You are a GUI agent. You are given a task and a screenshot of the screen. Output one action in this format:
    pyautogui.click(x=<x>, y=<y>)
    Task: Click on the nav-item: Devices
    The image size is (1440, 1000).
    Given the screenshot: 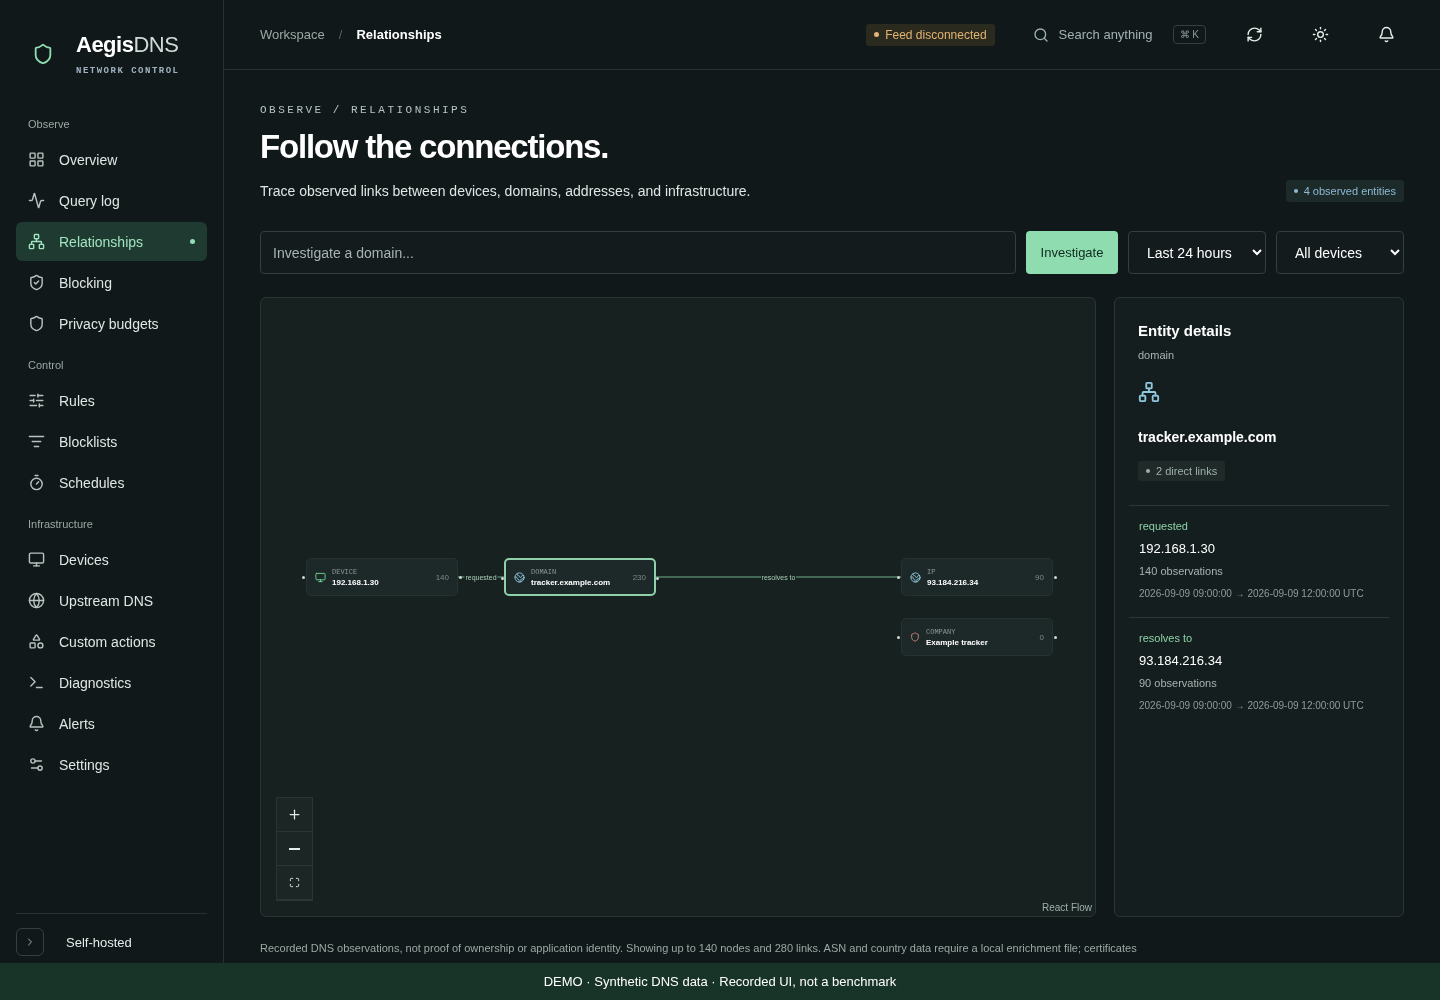 What is the action you would take?
    pyautogui.click(x=111, y=559)
    